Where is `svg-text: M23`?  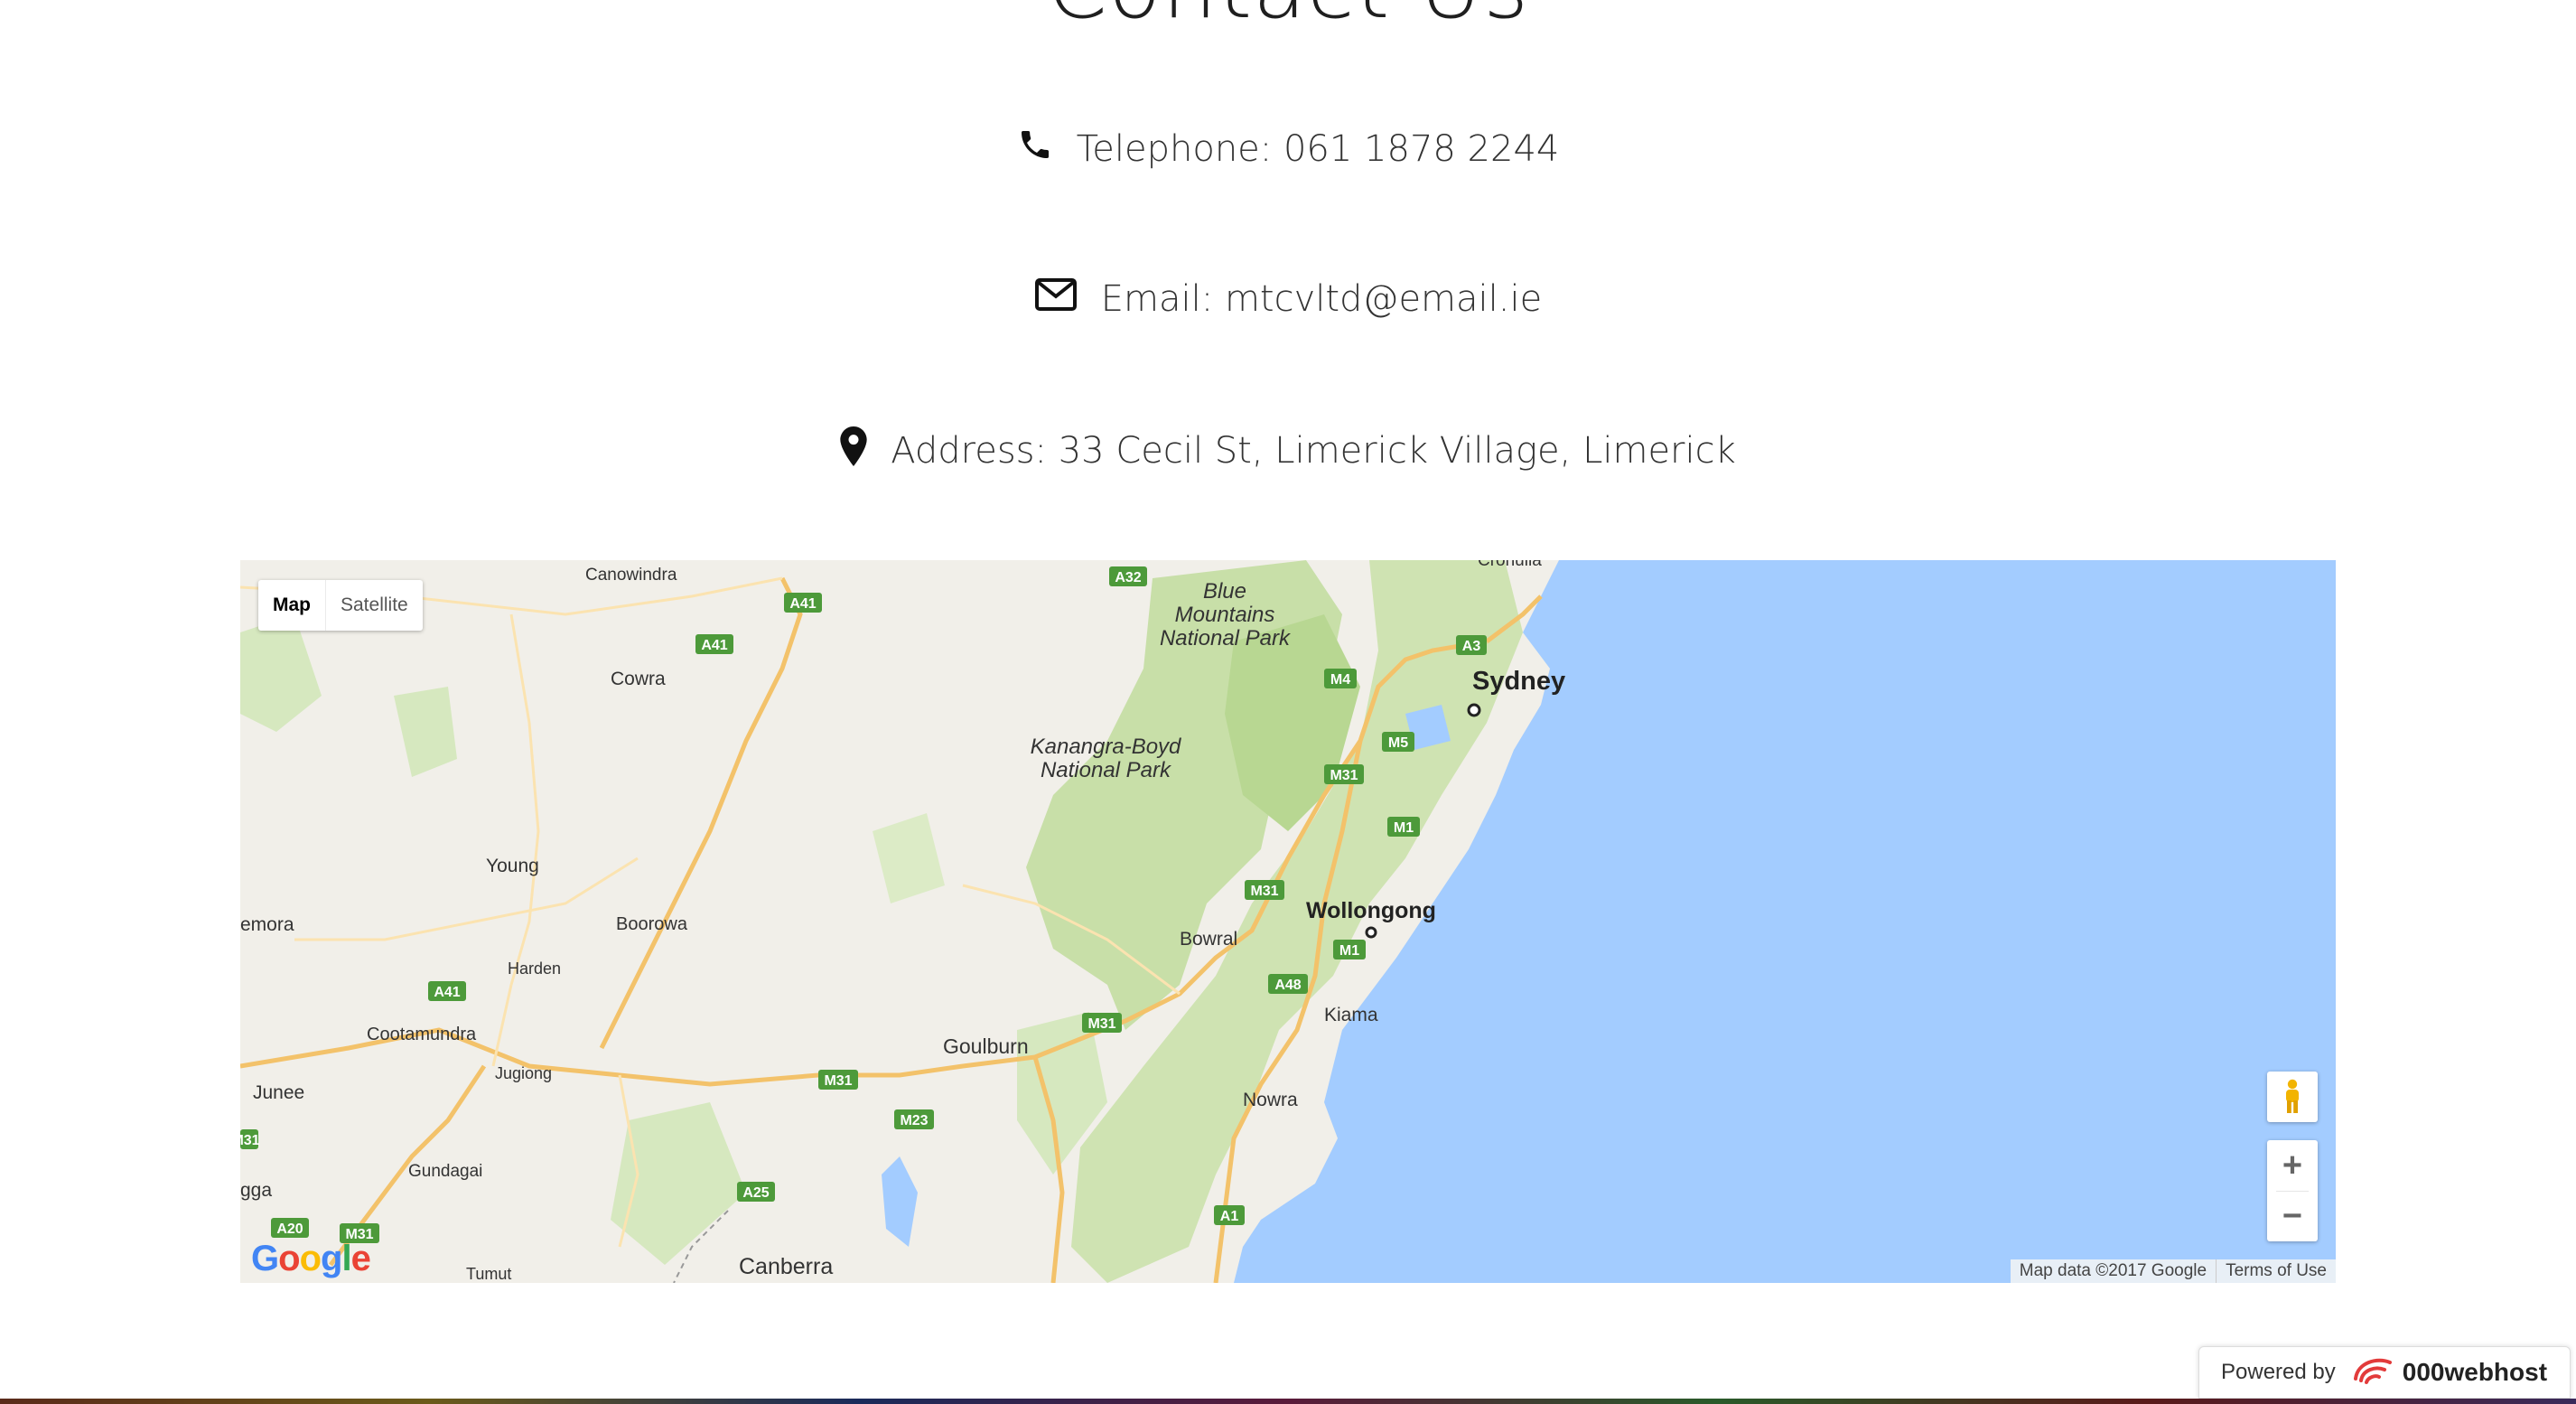 svg-text: M23 is located at coordinates (914, 1120).